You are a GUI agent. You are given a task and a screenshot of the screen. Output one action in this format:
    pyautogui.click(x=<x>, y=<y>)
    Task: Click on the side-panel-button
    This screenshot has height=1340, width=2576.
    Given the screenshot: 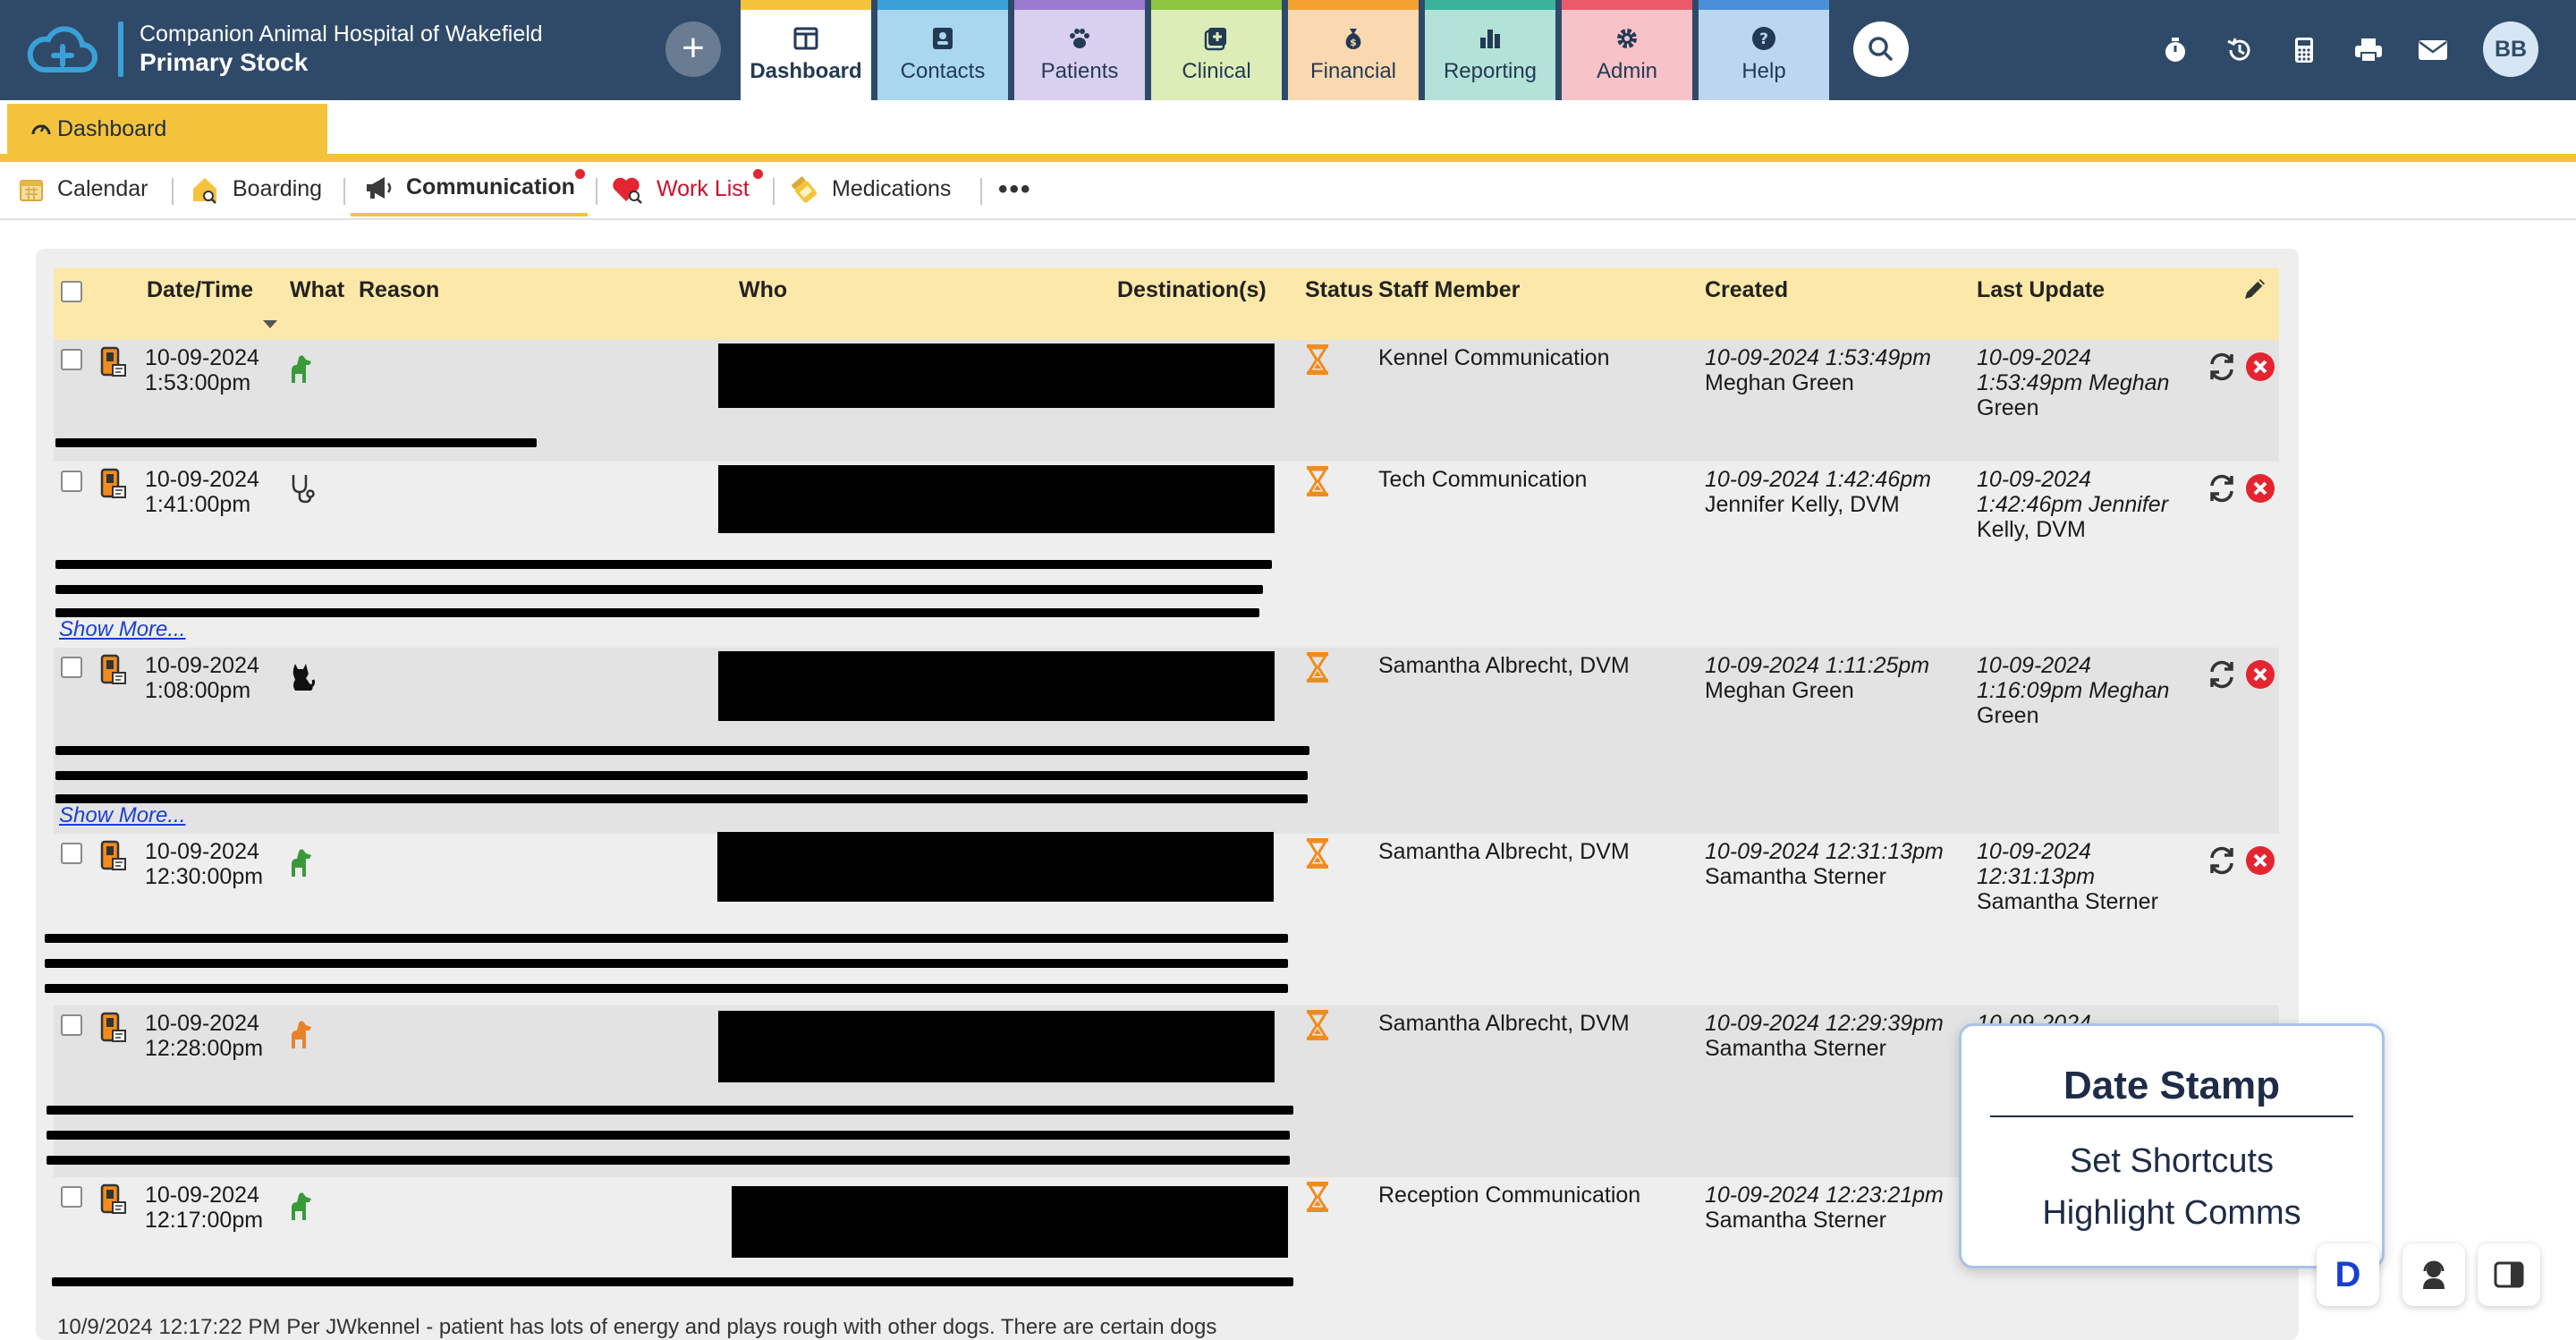 What is the action you would take?
    pyautogui.click(x=2509, y=1274)
    